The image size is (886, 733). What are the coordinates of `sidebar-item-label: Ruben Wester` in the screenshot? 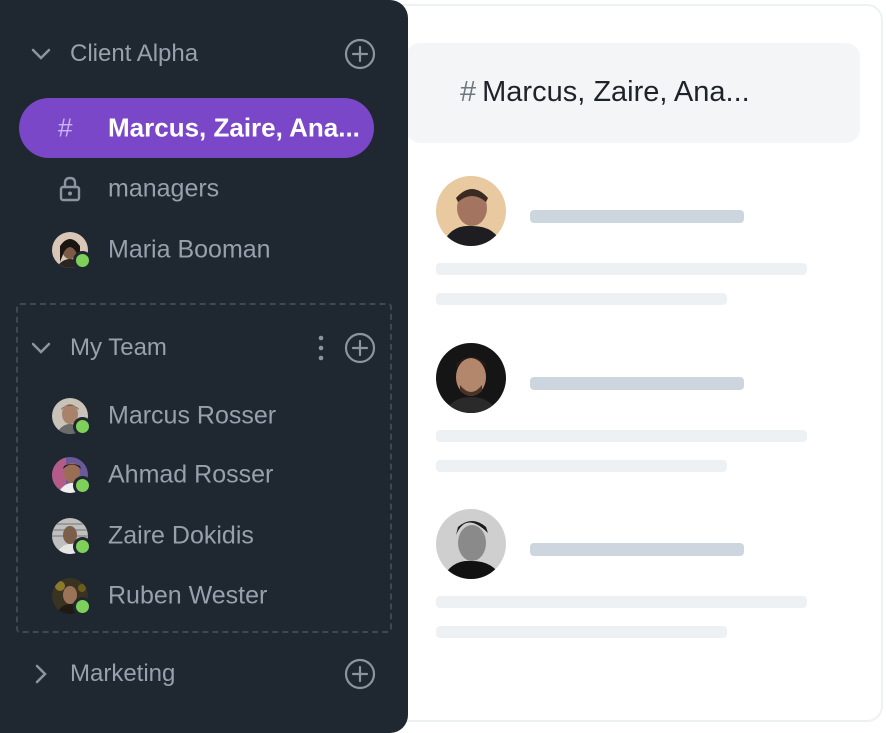 It's located at (188, 595).